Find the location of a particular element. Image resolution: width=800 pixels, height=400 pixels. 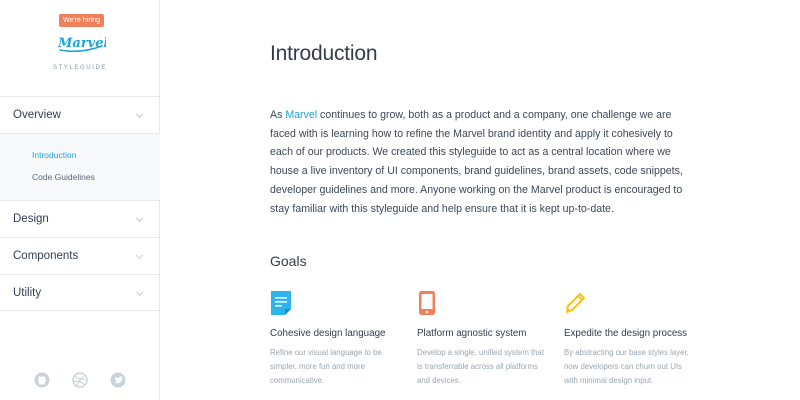

goals-heading: Goals is located at coordinates (288, 261).